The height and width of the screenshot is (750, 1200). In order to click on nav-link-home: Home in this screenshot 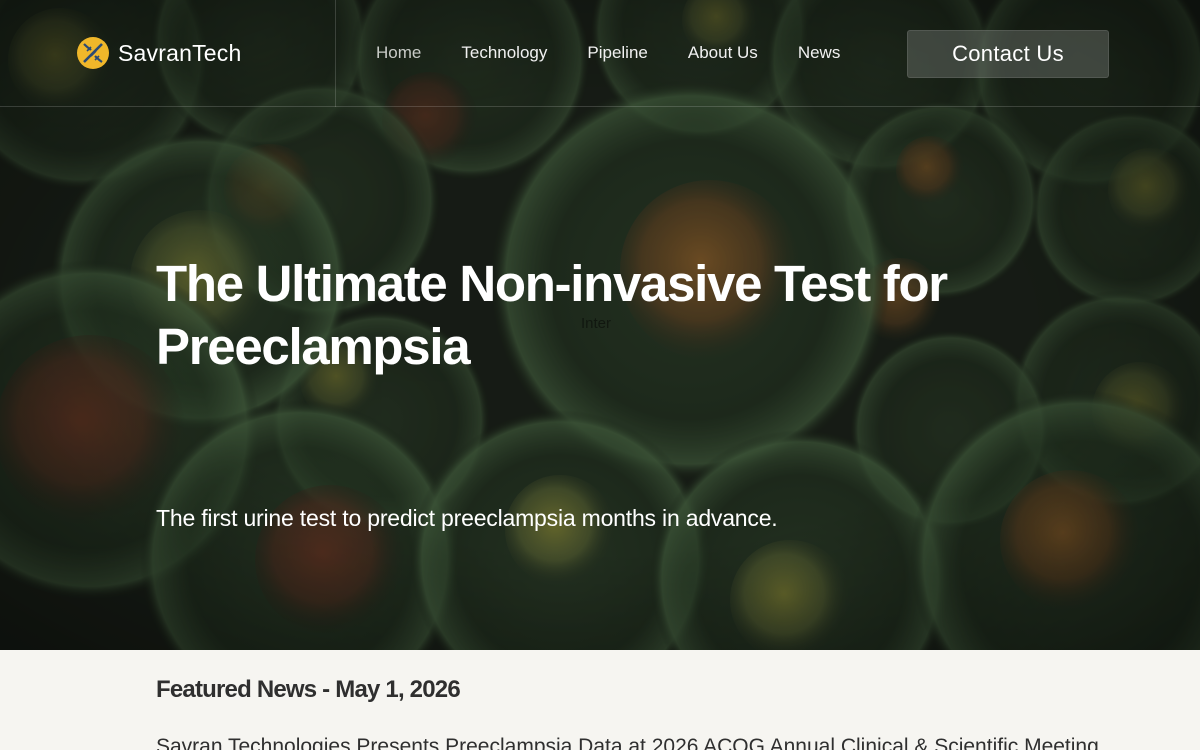, I will do `click(398, 53)`.